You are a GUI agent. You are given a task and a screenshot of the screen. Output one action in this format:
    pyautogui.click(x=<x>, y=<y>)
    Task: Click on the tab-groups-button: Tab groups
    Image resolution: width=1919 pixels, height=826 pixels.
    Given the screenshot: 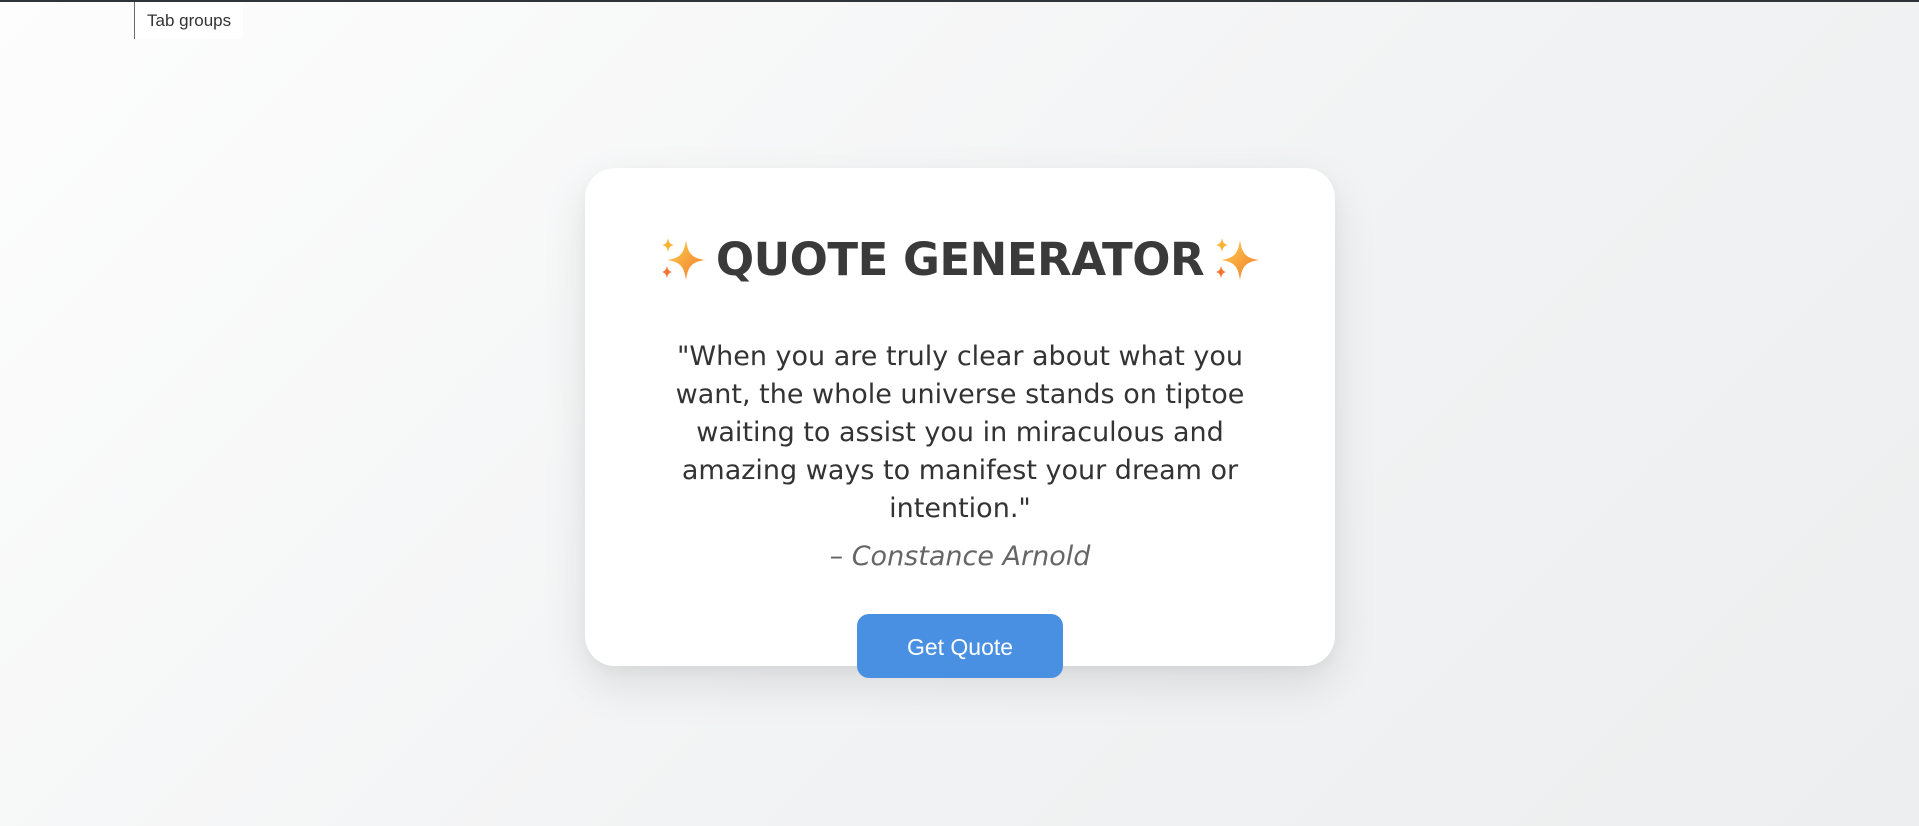 What is the action you would take?
    pyautogui.click(x=189, y=20)
    